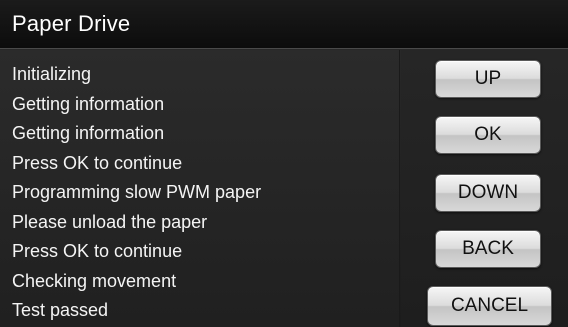  What do you see at coordinates (284, 24) in the screenshot?
I see `title-bar: Paper Drive` at bounding box center [284, 24].